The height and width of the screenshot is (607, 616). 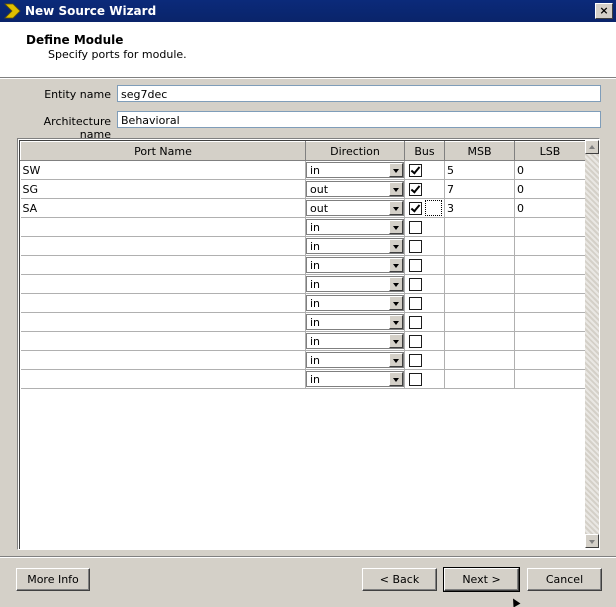 What do you see at coordinates (424, 151) in the screenshot?
I see `column-header-bus: Bus` at bounding box center [424, 151].